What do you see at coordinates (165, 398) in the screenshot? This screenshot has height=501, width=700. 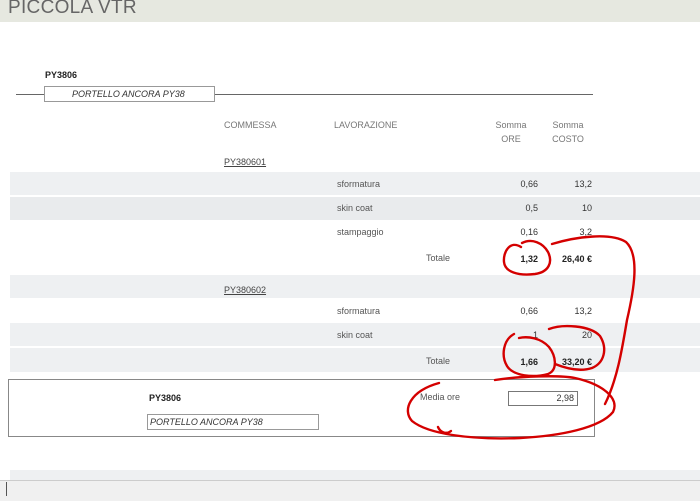 I see `summary-code: PY3806` at bounding box center [165, 398].